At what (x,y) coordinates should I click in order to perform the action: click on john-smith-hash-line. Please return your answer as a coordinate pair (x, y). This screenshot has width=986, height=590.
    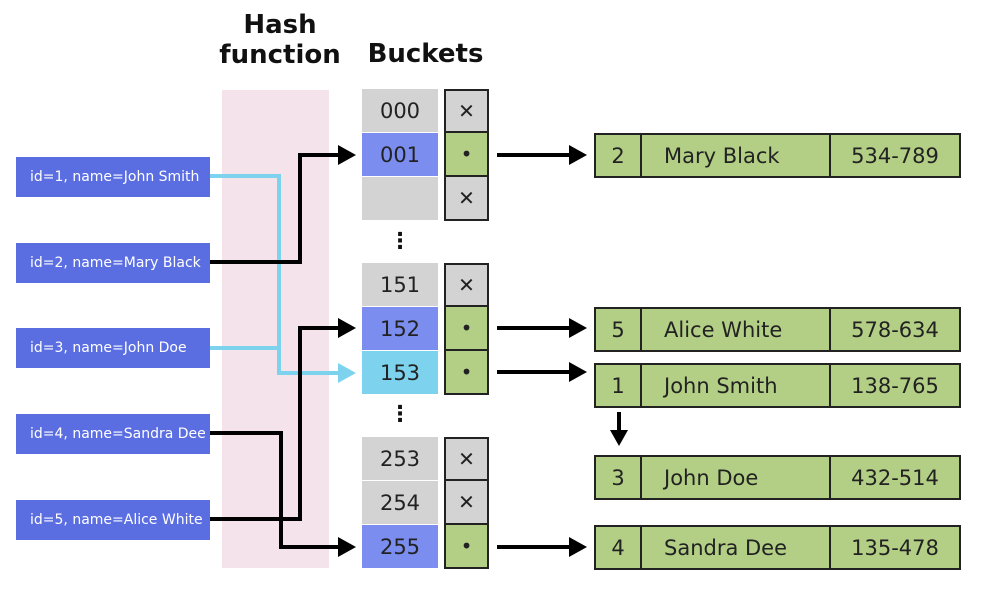
    Looking at the image, I should click on (275, 274).